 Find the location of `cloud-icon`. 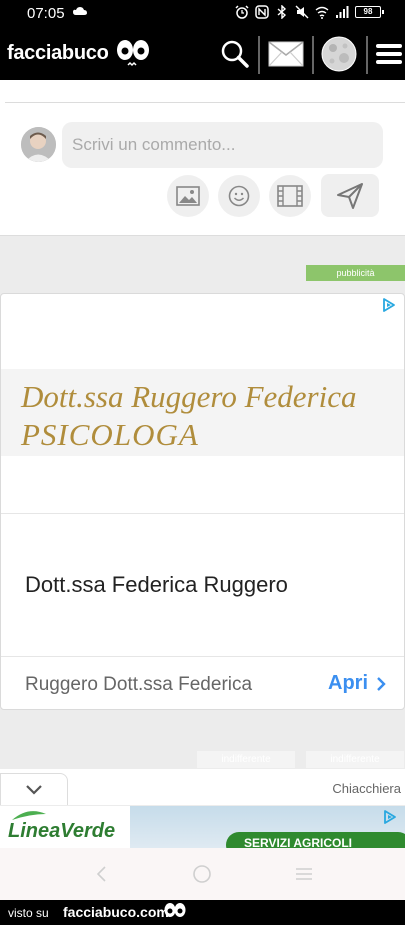

cloud-icon is located at coordinates (80, 11).